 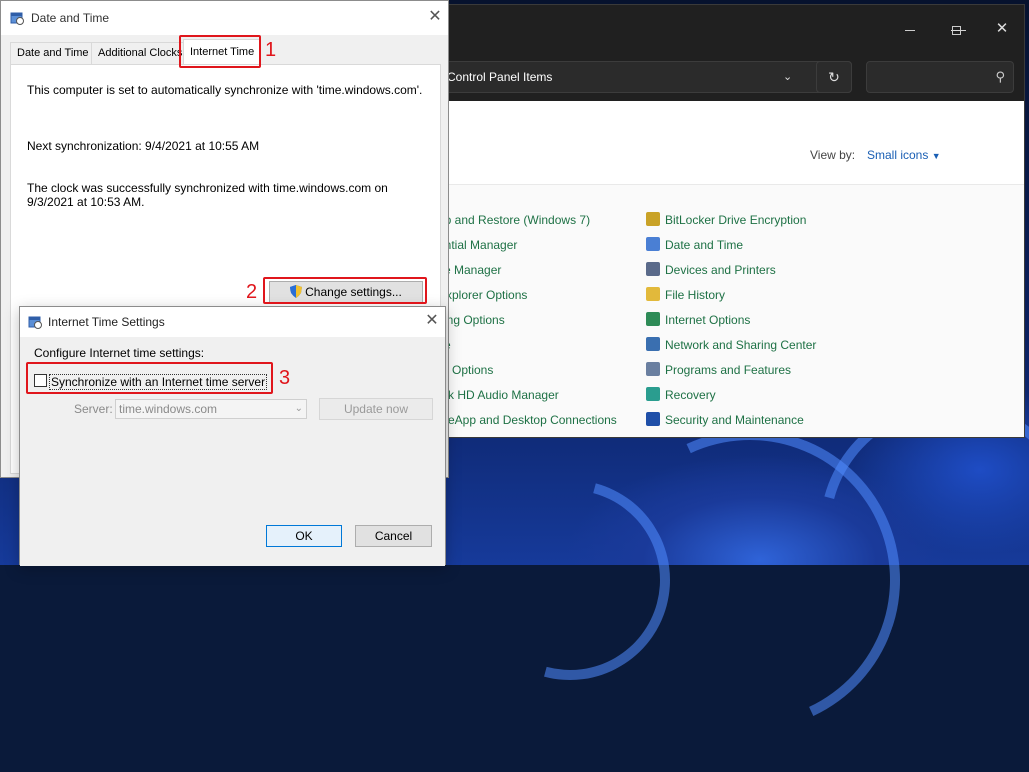 I want to click on maximize-icon, so click(x=956, y=30).